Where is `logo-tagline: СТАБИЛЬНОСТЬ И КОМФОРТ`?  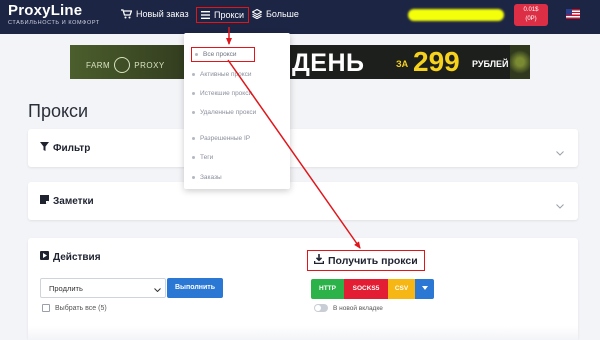 logo-tagline: СТАБИЛЬНОСТЬ И КОМФОРТ is located at coordinates (54, 23).